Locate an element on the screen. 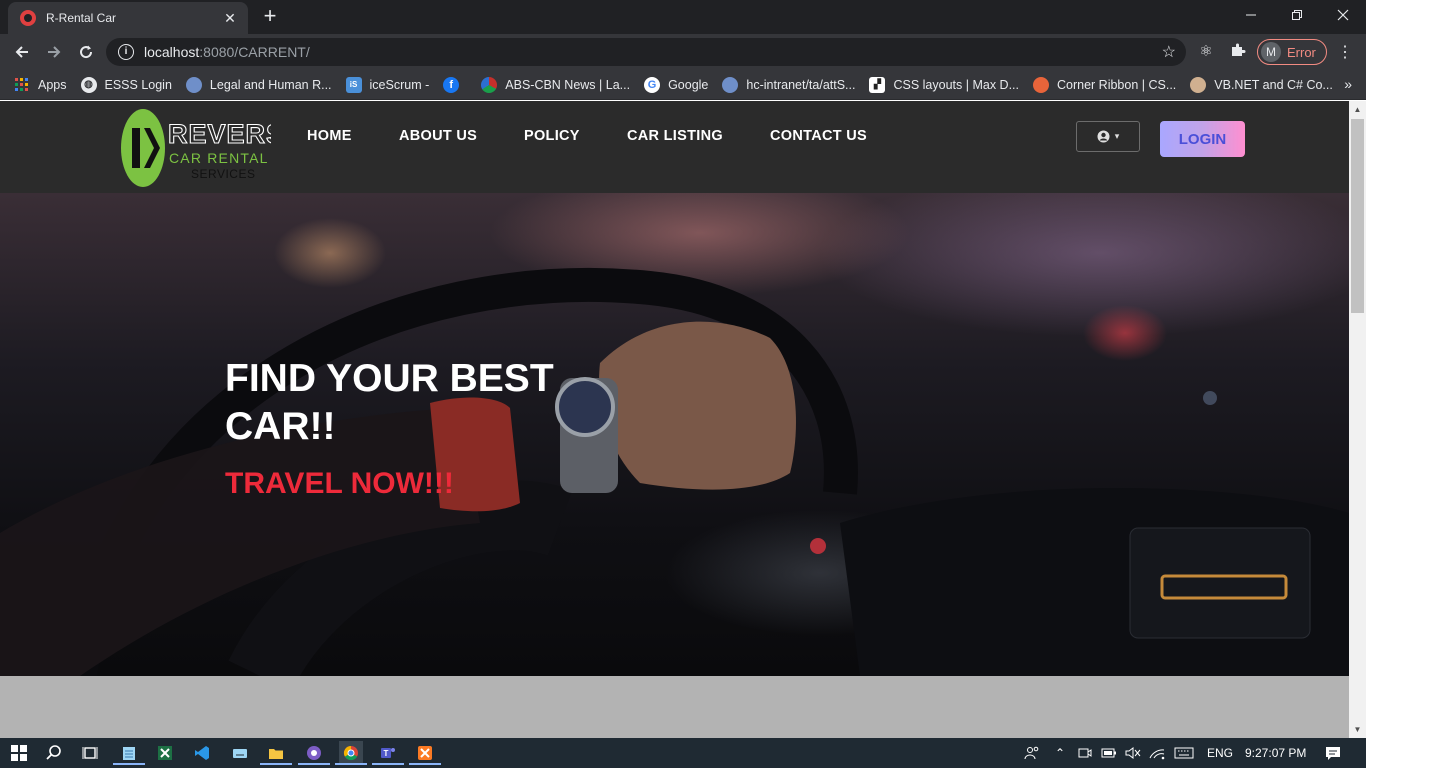 The height and width of the screenshot is (782, 1438). forward-arrow-icon is located at coordinates (54, 52).